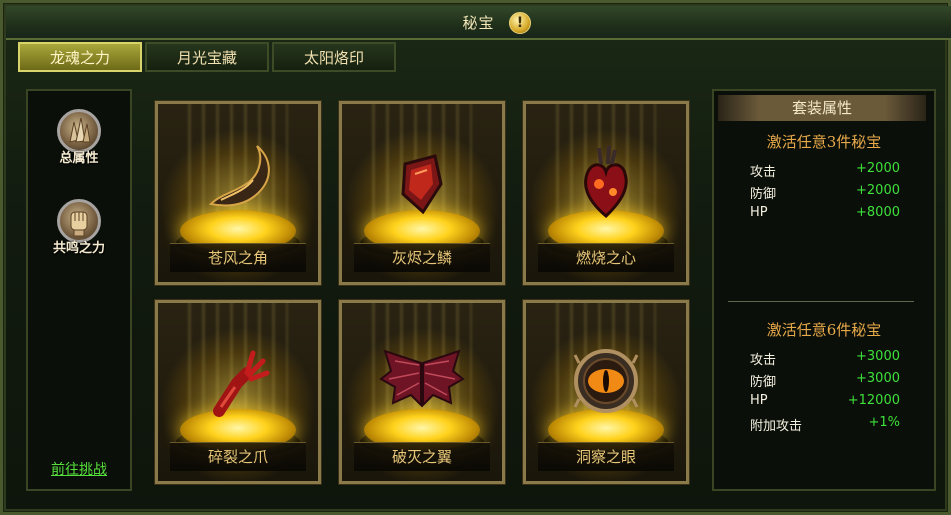  What do you see at coordinates (422, 184) in the screenshot?
I see `scale-icon` at bounding box center [422, 184].